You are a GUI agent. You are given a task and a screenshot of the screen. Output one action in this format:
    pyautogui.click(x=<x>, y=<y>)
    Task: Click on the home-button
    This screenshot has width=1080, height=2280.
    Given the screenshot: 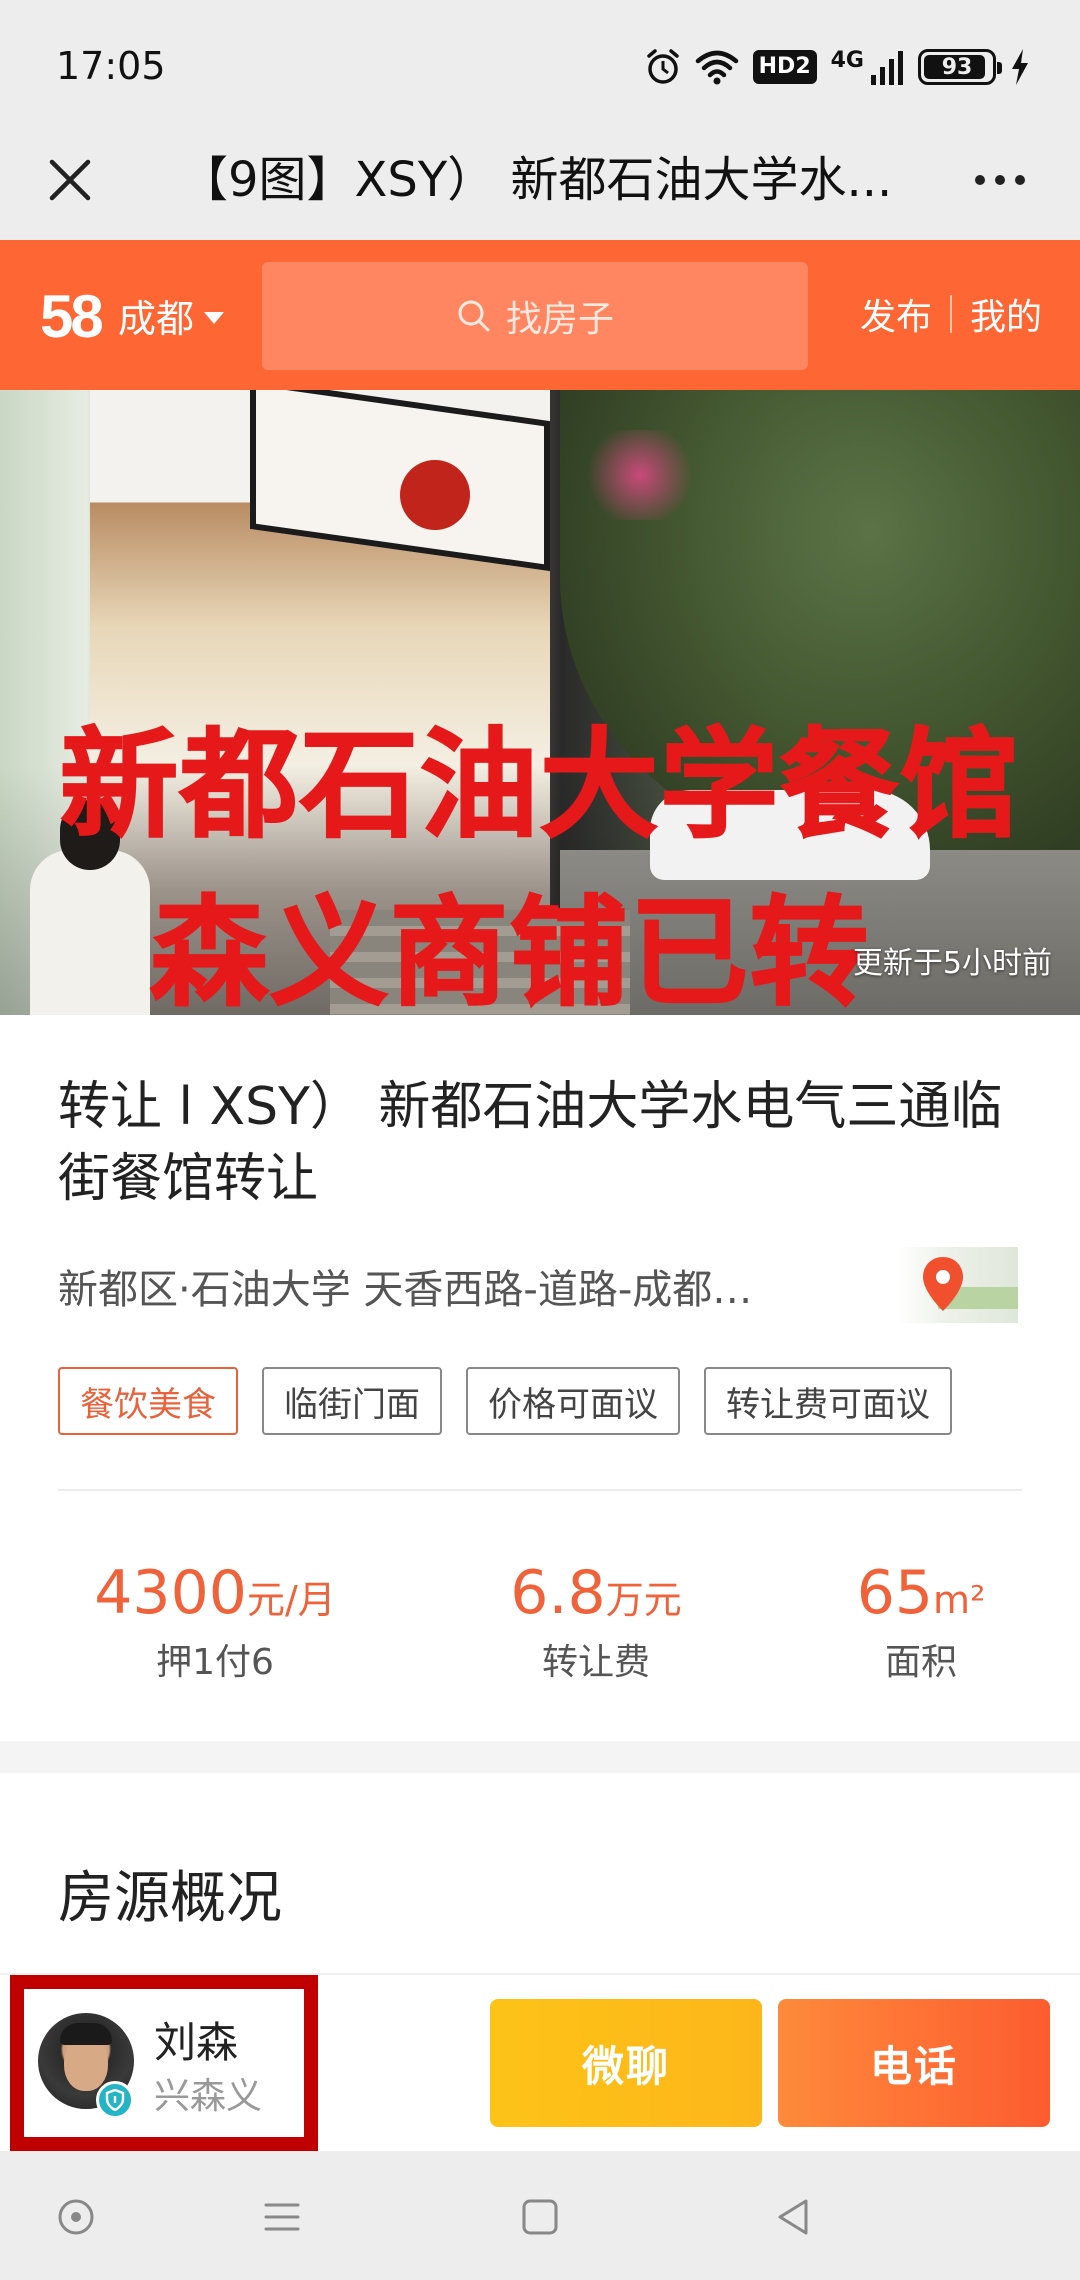 What is the action you would take?
    pyautogui.click(x=540, y=2217)
    